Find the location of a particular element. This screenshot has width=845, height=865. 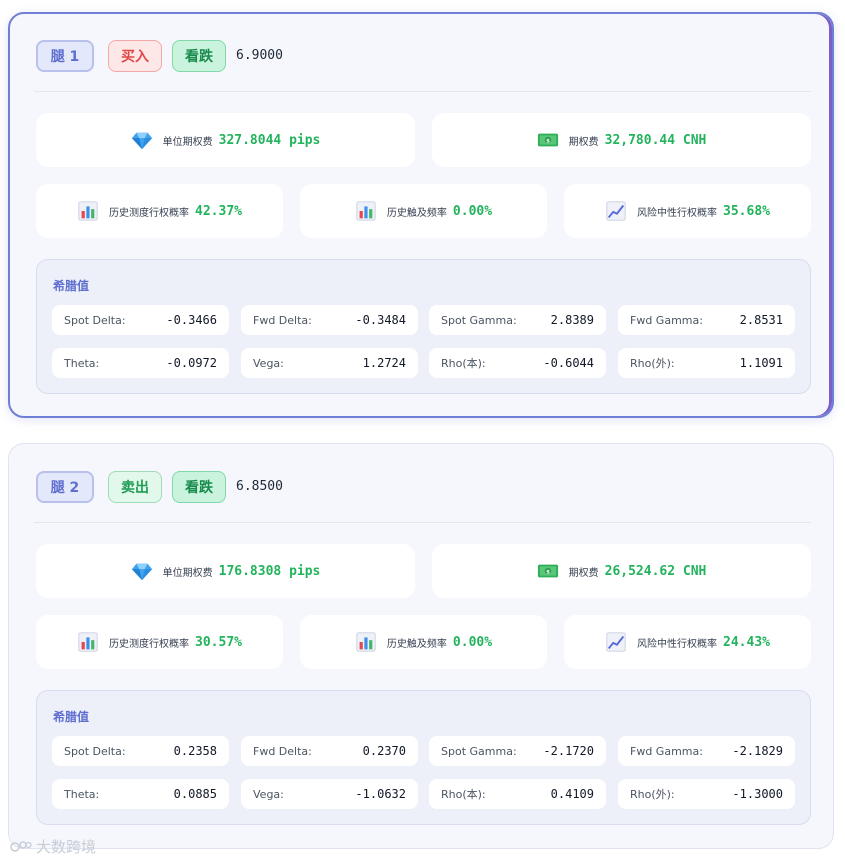

greek-value: 0.0885 is located at coordinates (195, 794).